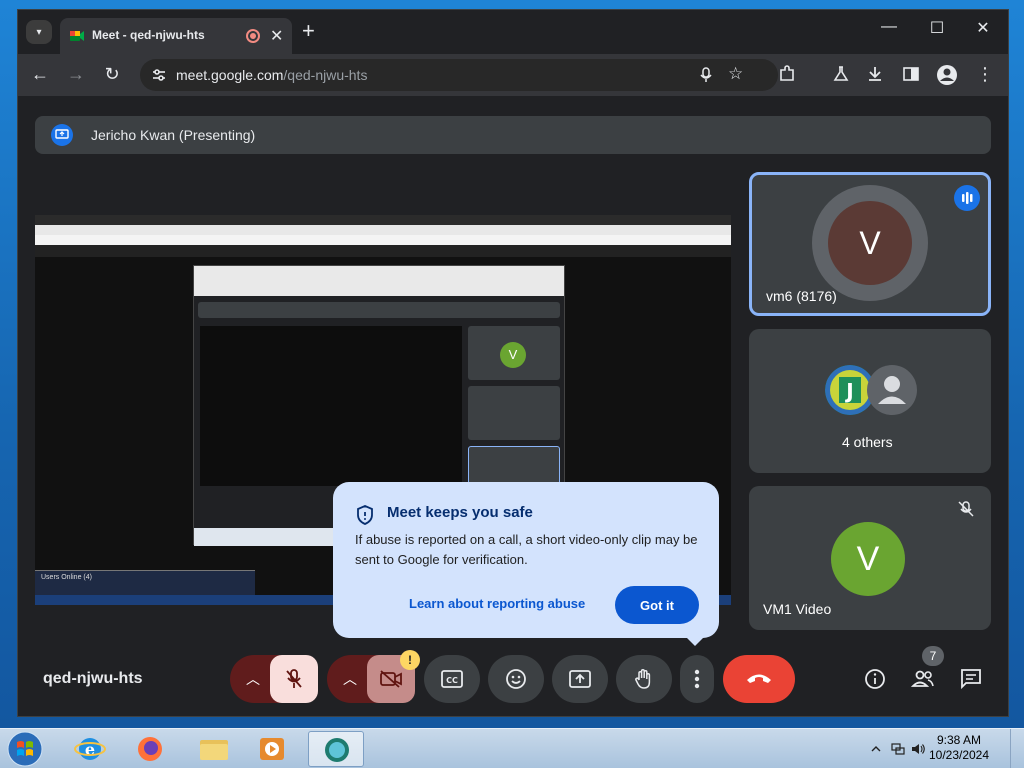 The height and width of the screenshot is (768, 1024). What do you see at coordinates (365, 515) in the screenshot?
I see `shield-icon` at bounding box center [365, 515].